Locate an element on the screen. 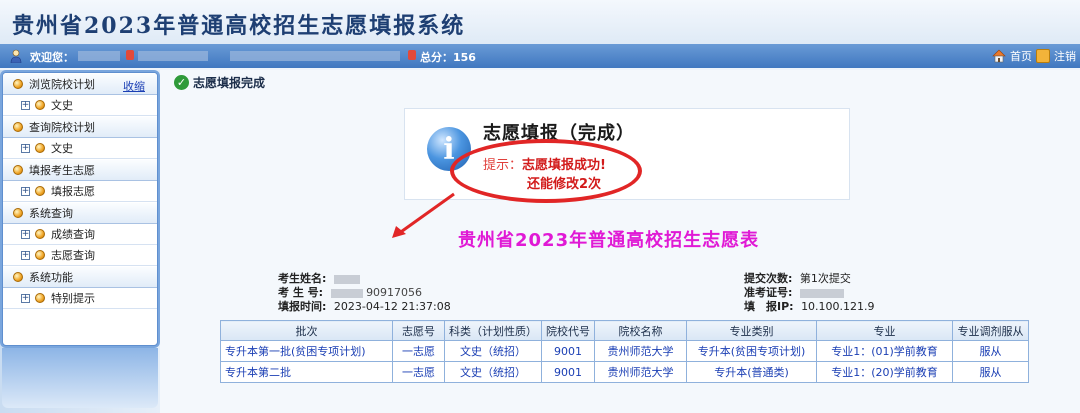 This screenshot has height=413, width=1080. student-id-row: 考 生 号: 90917056 is located at coordinates (364, 293).